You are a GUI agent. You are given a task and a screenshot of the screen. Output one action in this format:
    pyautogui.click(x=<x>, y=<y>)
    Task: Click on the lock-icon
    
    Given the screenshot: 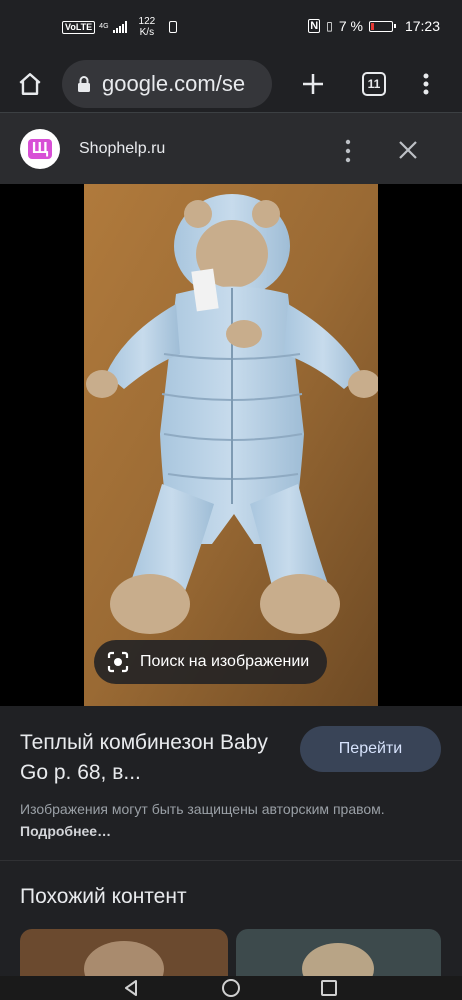 What is the action you would take?
    pyautogui.click(x=84, y=84)
    